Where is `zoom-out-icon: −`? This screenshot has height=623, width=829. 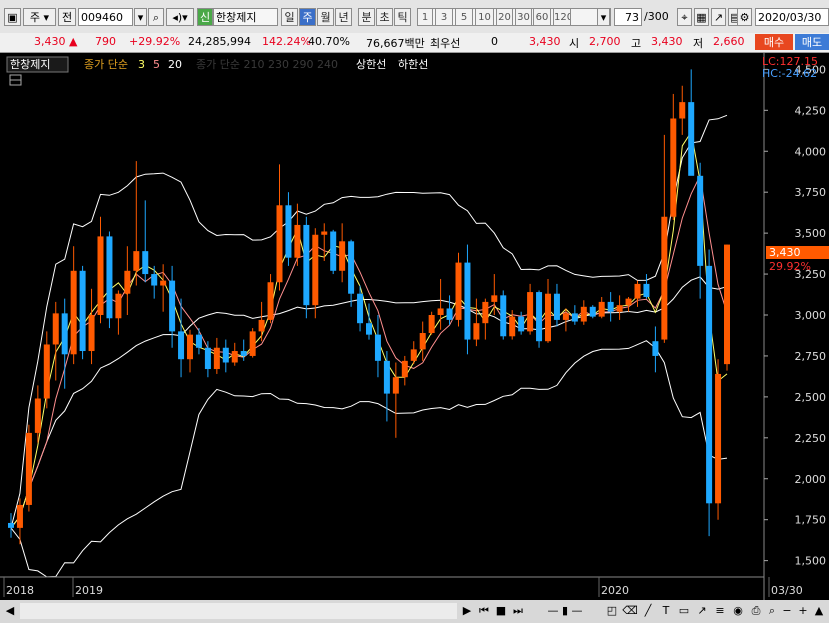
zoom-out-icon: − is located at coordinates (787, 611).